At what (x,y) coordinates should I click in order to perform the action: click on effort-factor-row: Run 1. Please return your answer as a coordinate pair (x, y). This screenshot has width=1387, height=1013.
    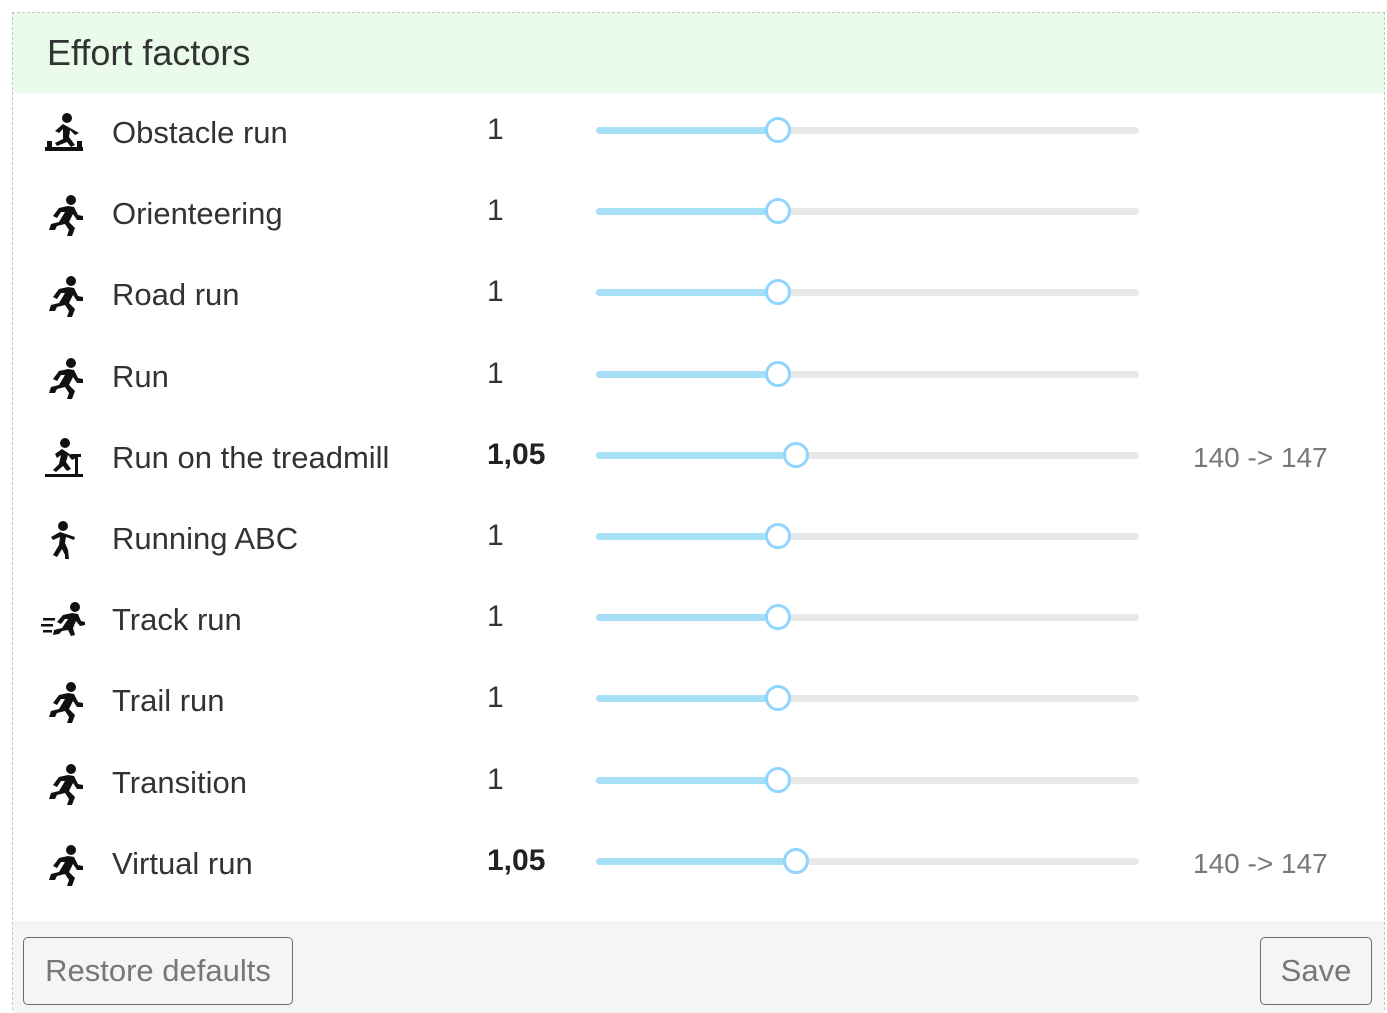
    Looking at the image, I should click on (698, 377).